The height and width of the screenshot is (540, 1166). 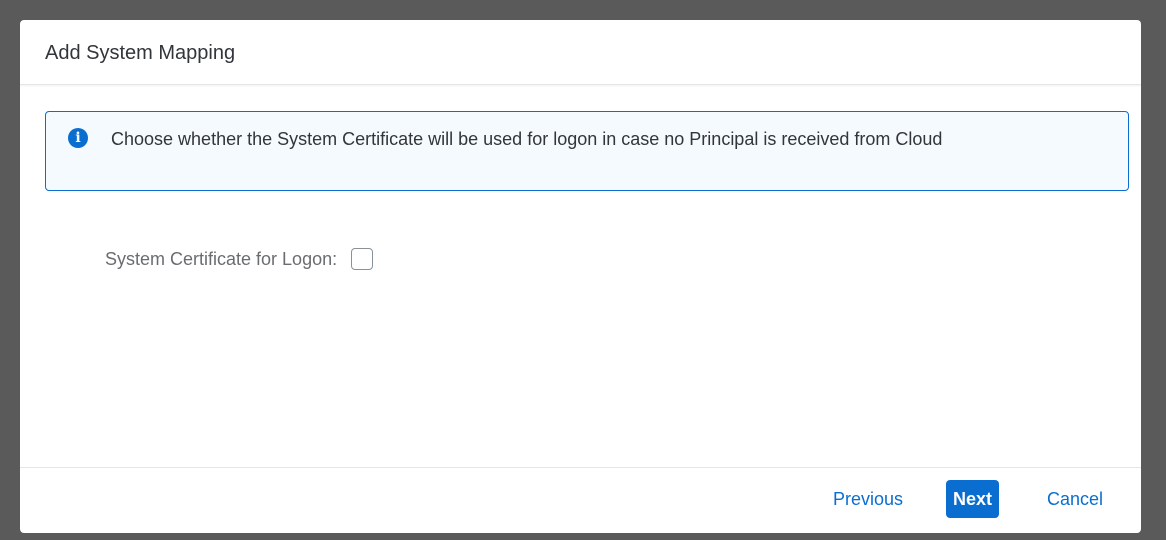 What do you see at coordinates (140, 53) in the screenshot?
I see `dialog-title: Add System Mapping` at bounding box center [140, 53].